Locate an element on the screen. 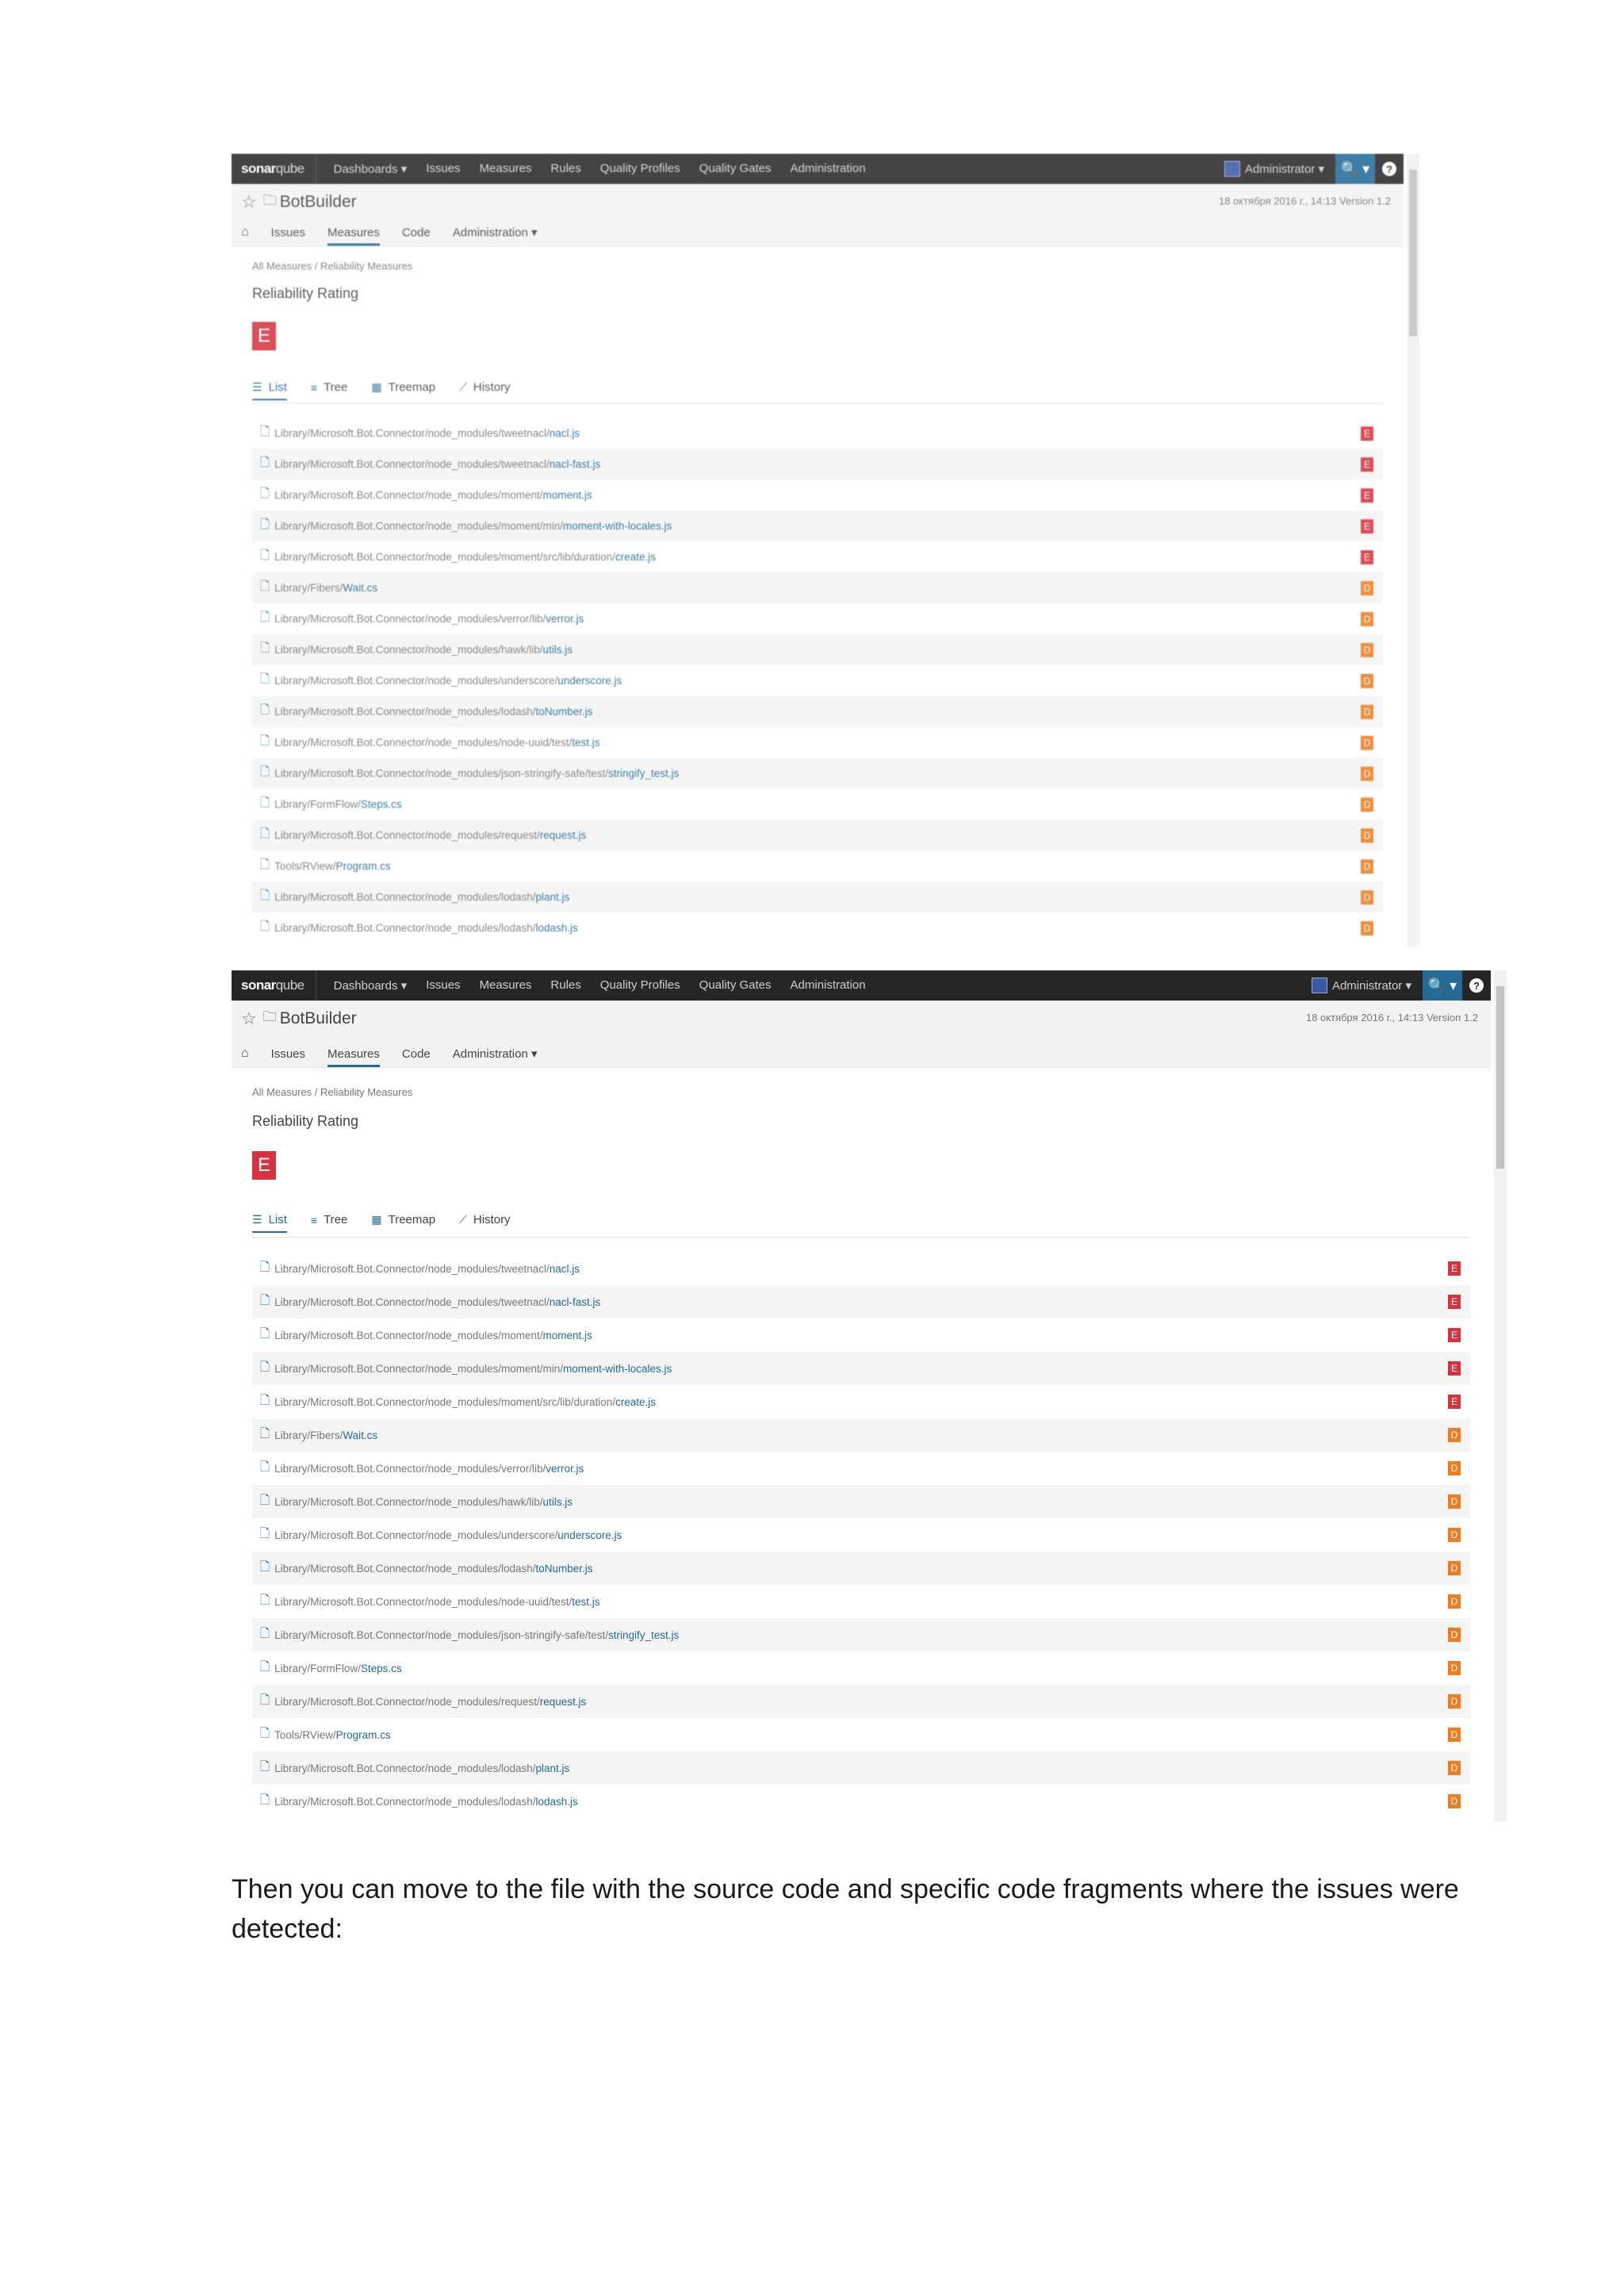  help-button: ? is located at coordinates (1476, 986).